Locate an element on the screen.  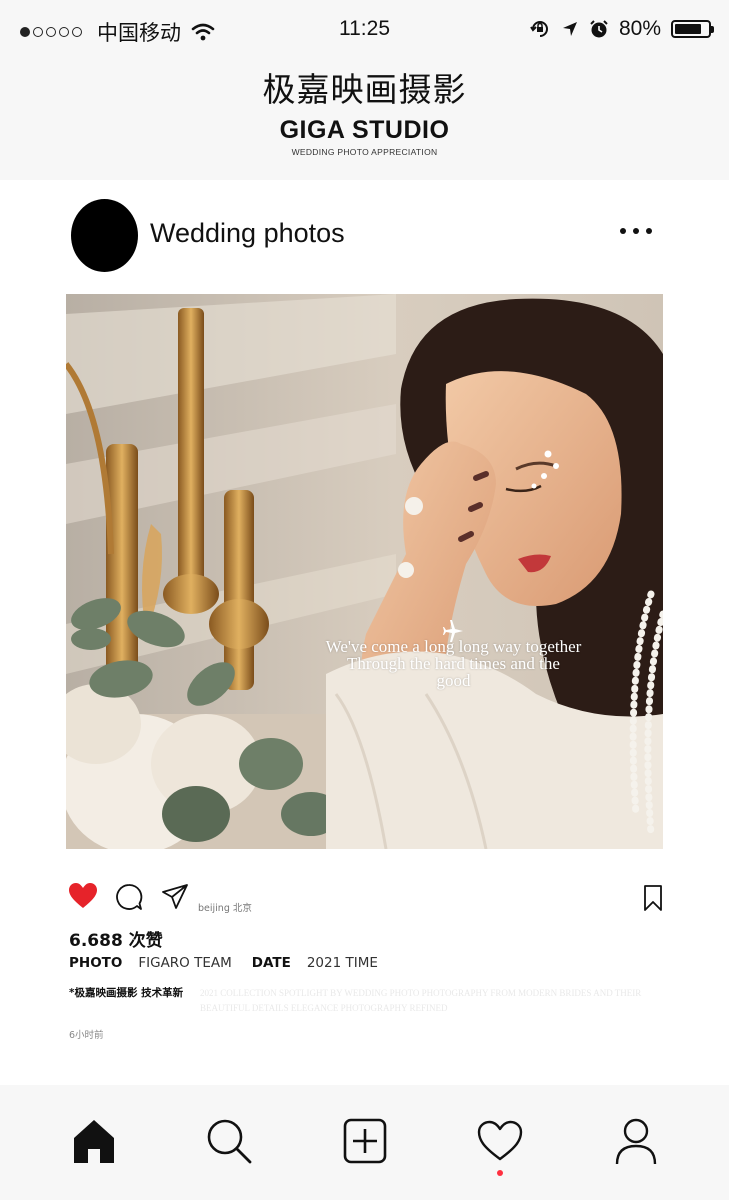
search-icon is located at coordinates (229, 1141).